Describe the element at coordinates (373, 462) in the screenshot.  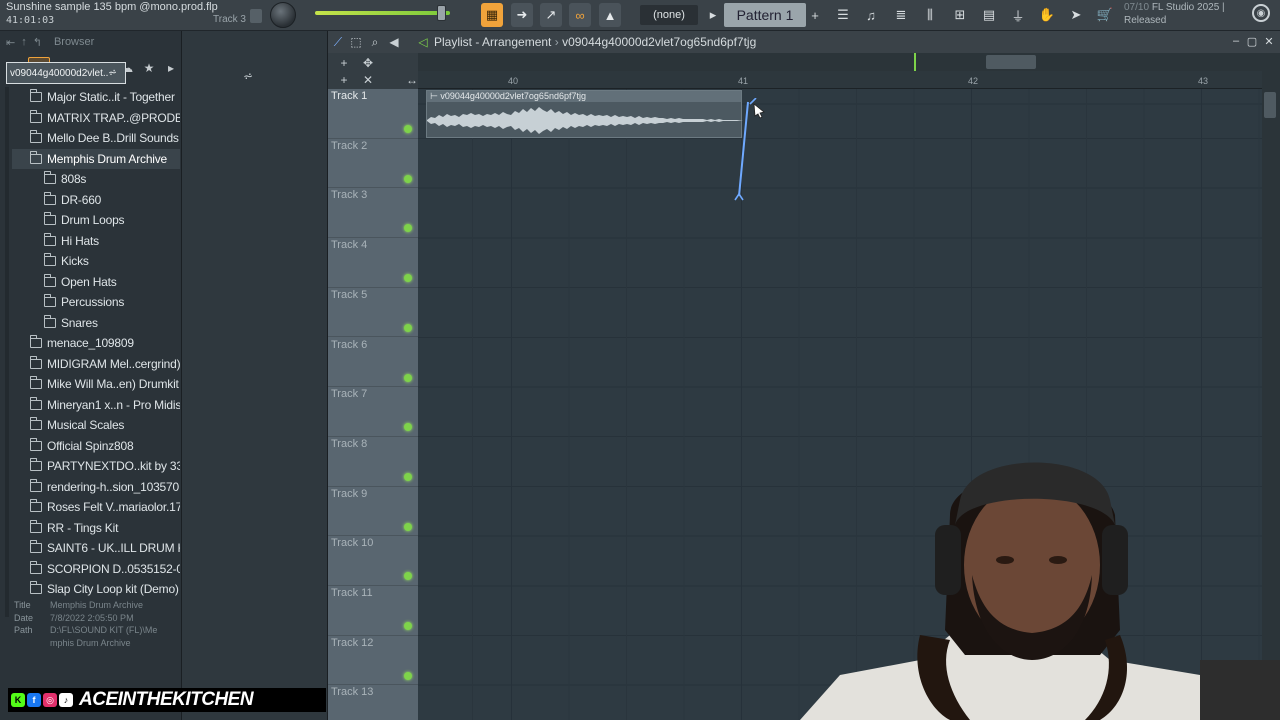
I see `track-header: Track 8` at that location.